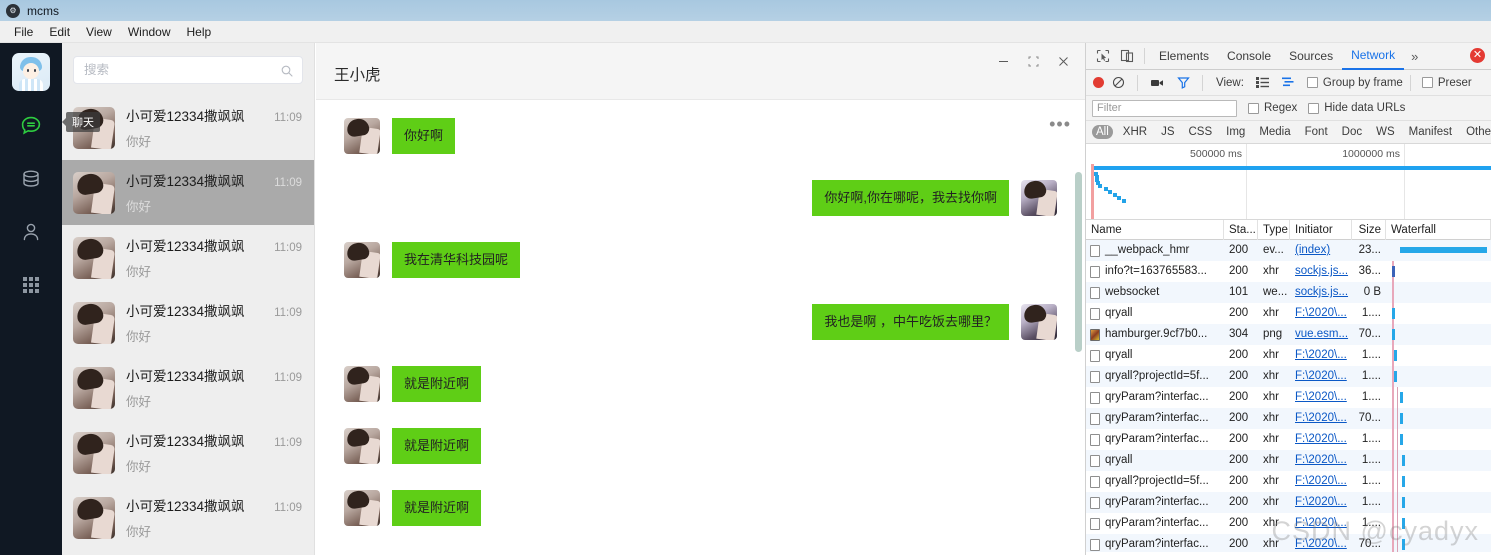 The width and height of the screenshot is (1491, 555). Describe the element at coordinates (1316, 132) in the screenshot. I see `type-filter-font: Font` at that location.